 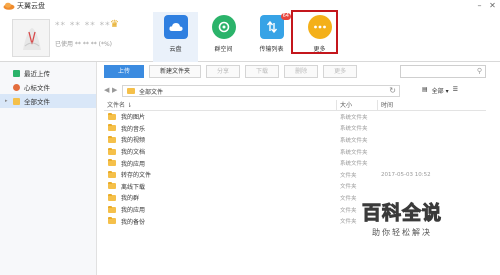 I want to click on file-name: 我的视频, so click(x=133, y=141).